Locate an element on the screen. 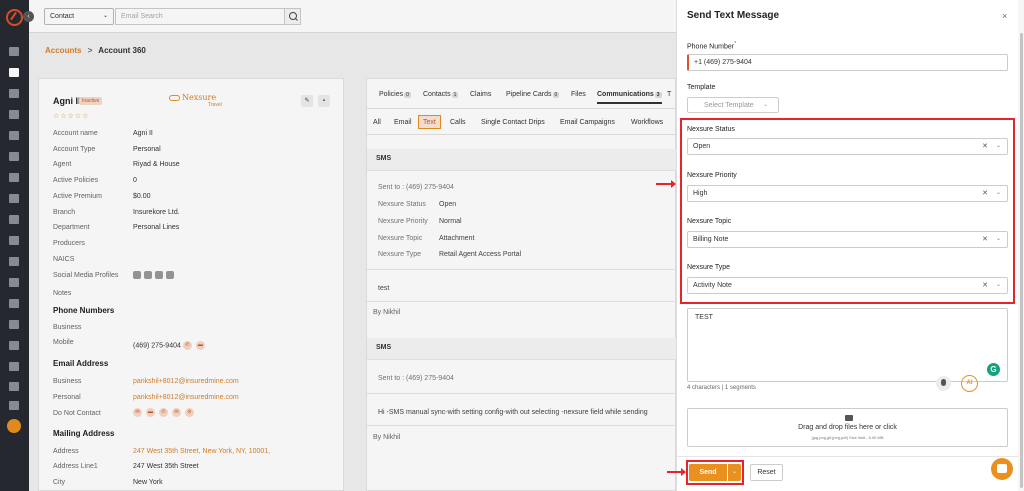  tab-count: 3 is located at coordinates (658, 95).